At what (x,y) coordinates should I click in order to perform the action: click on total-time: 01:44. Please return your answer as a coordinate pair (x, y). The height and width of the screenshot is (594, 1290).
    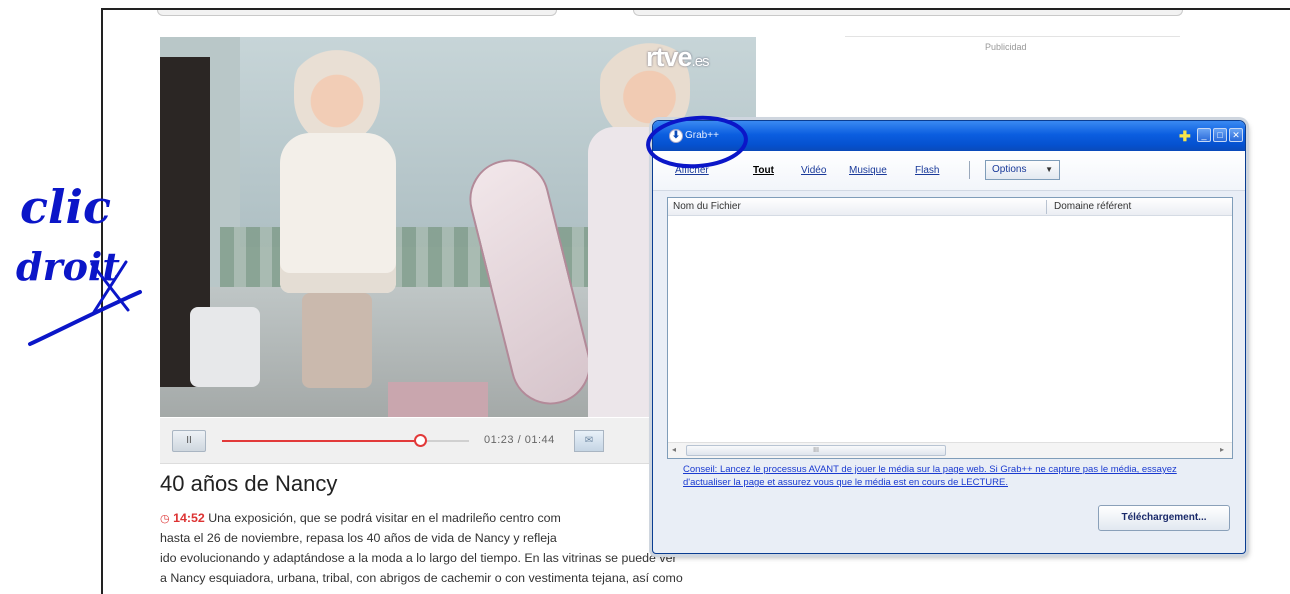
    Looking at the image, I should click on (539, 440).